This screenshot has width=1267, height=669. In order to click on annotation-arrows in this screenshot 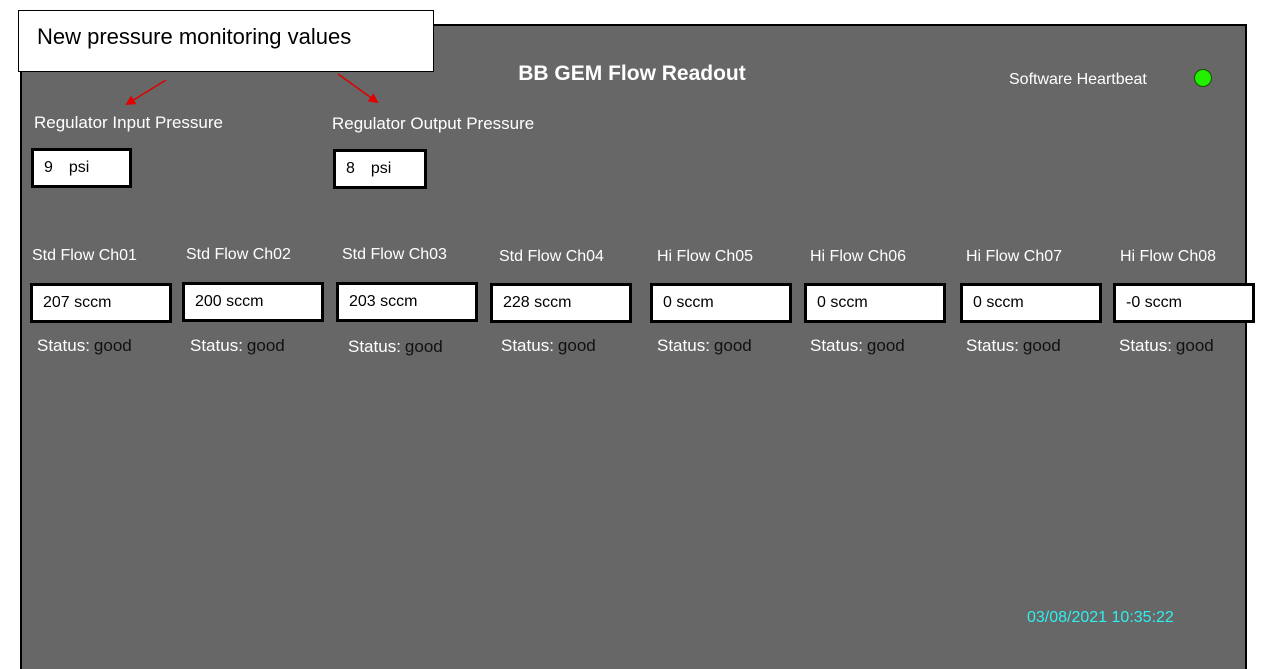, I will do `click(252, 89)`.